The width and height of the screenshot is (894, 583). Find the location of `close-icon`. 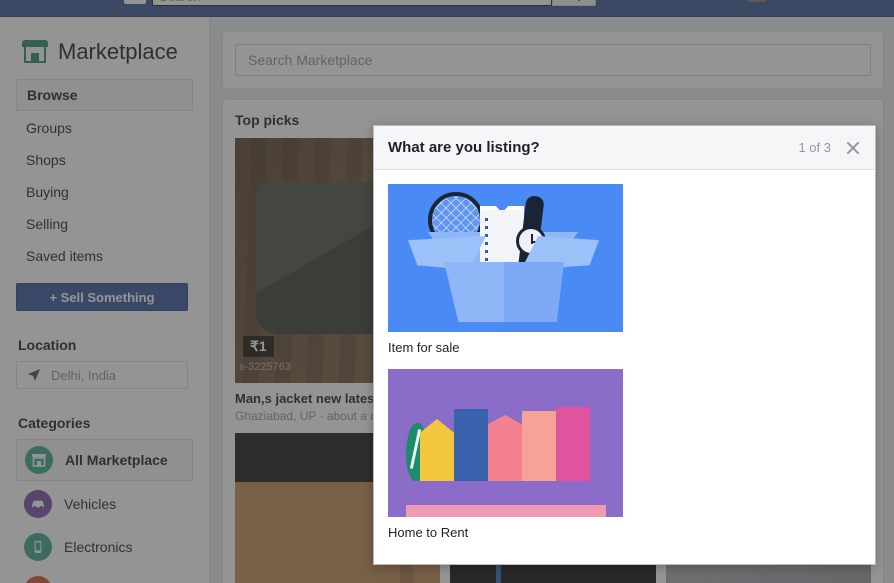

close-icon is located at coordinates (853, 148).